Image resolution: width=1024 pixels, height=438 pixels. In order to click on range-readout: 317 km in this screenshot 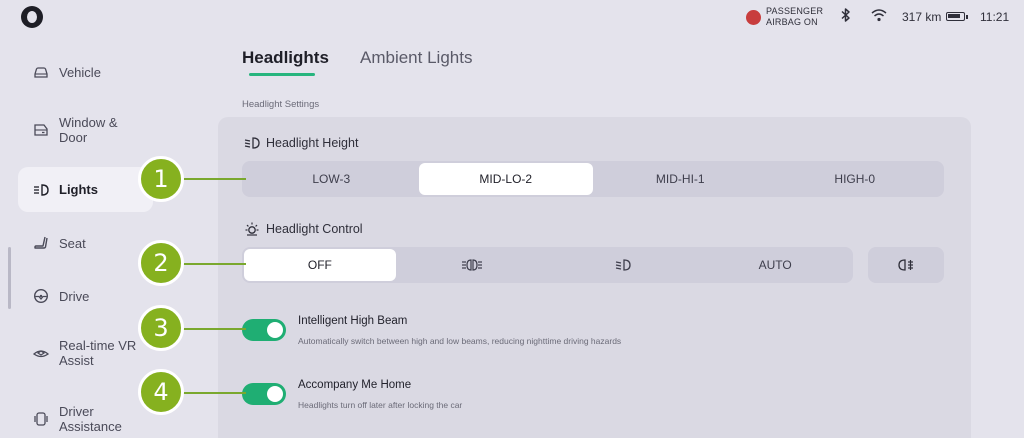, I will do `click(922, 17)`.